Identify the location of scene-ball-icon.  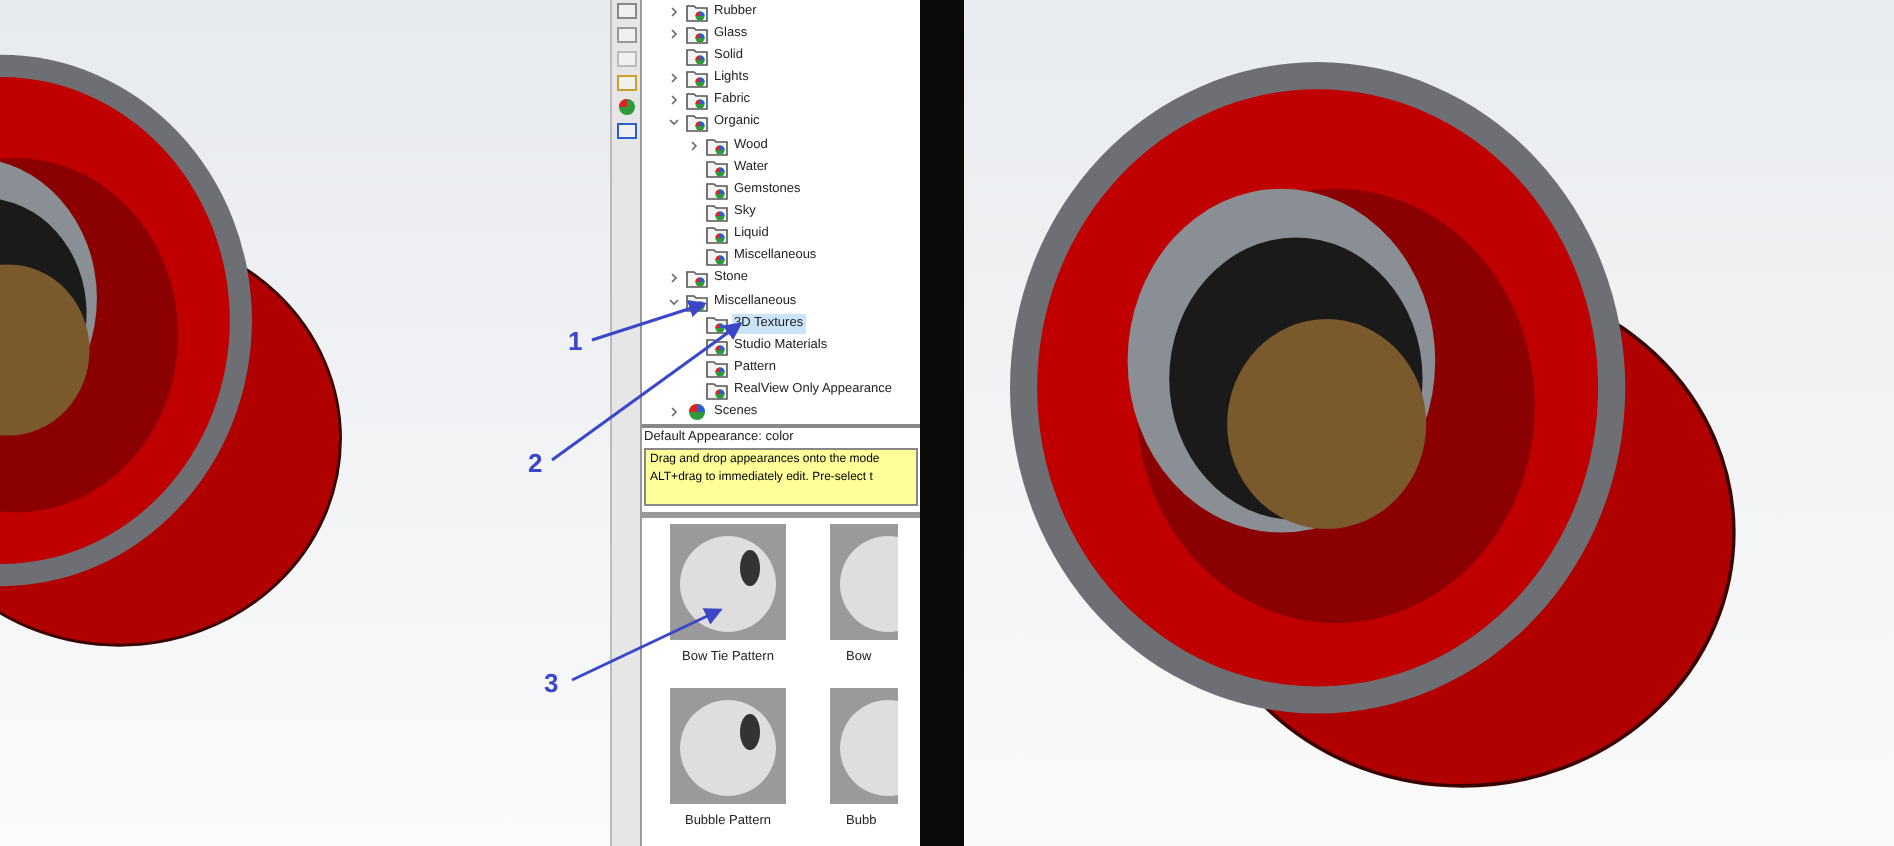
(697, 412).